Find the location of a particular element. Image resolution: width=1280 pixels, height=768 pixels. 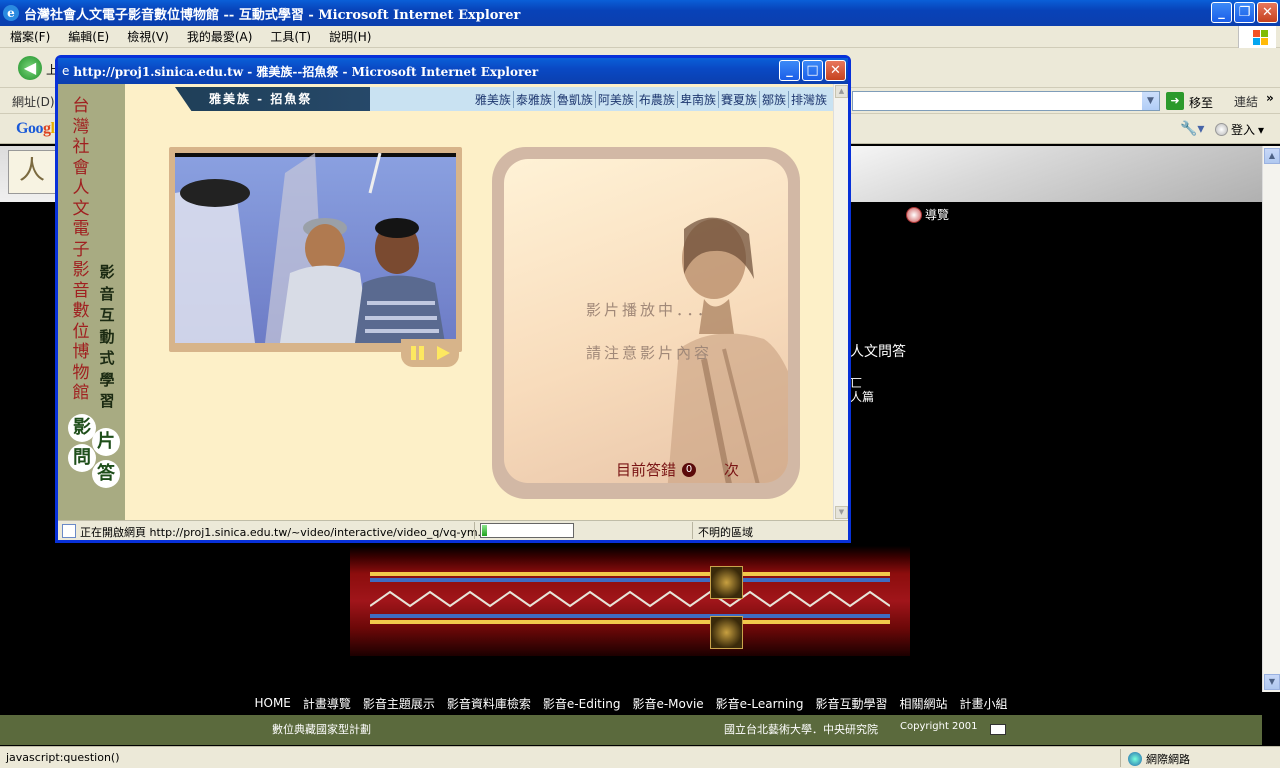

page-scrollbar: ▲ ▼ is located at coordinates (1271, 419).